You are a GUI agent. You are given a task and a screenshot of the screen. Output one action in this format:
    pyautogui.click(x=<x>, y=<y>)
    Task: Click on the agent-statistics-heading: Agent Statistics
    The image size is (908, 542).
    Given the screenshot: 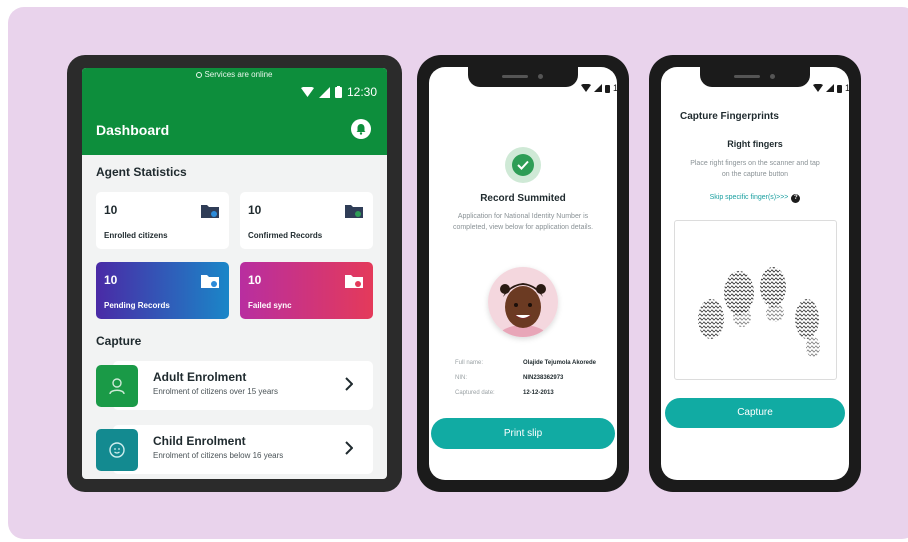 What is the action you would take?
    pyautogui.click(x=141, y=172)
    